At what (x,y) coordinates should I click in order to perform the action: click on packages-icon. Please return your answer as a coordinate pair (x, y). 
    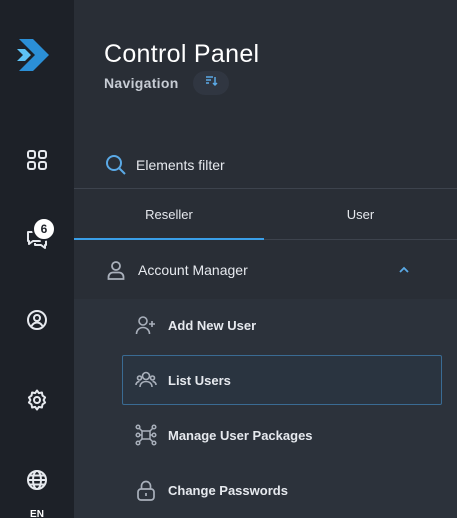
    Looking at the image, I should click on (146, 435).